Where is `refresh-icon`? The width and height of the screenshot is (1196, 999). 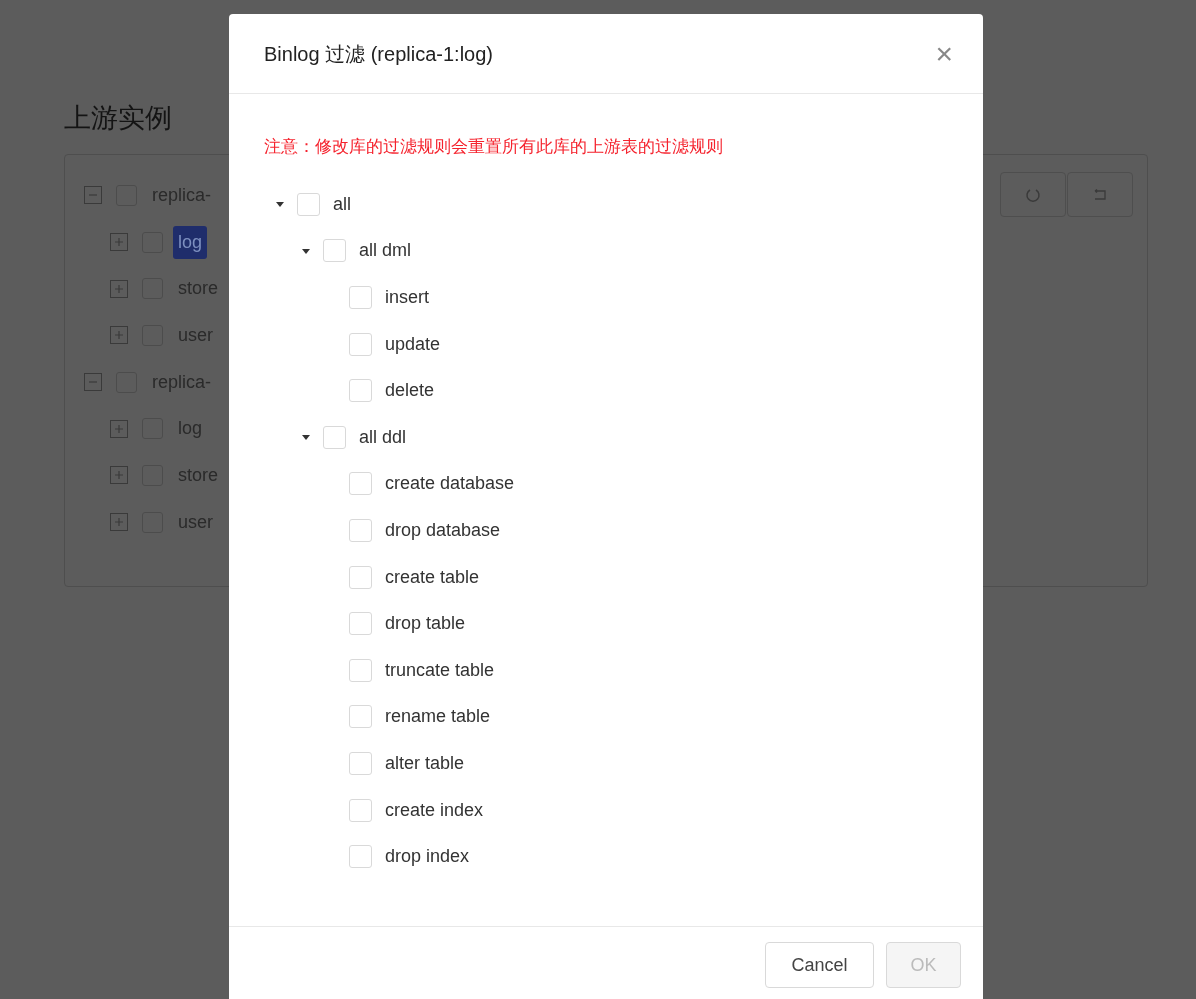 refresh-icon is located at coordinates (1033, 194).